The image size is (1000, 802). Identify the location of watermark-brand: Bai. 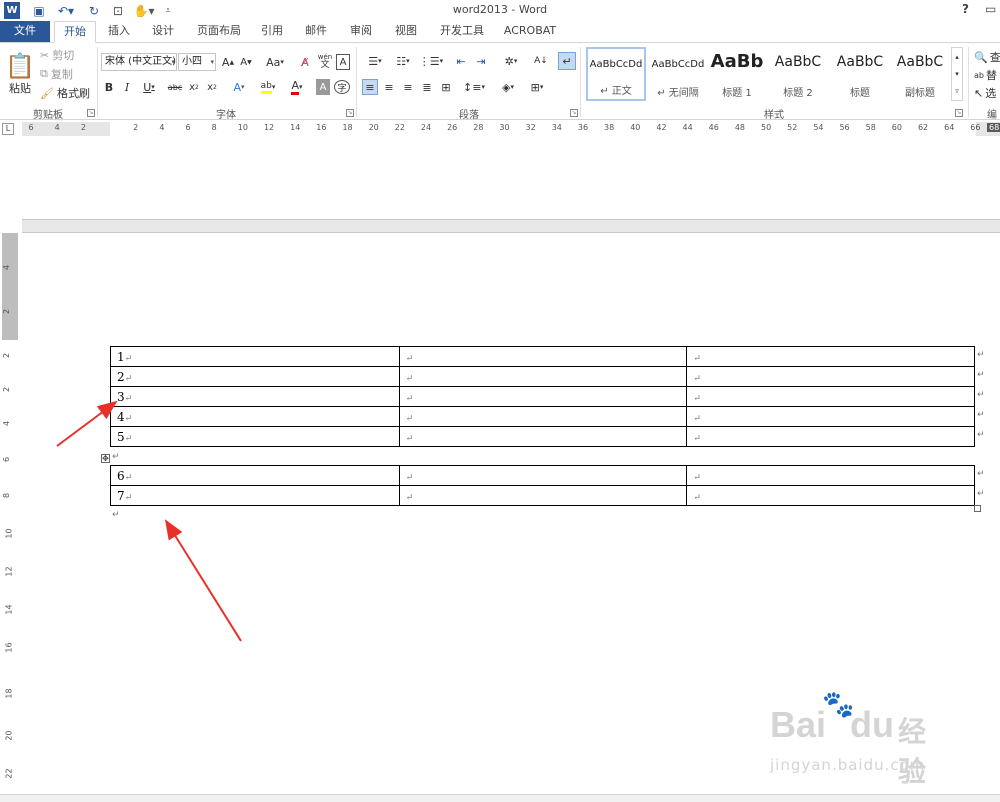
(798, 724).